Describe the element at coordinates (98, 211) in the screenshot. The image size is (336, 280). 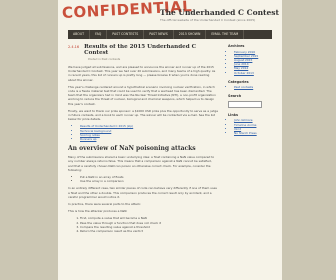
I see `section-paragraph: This is how the attacker produces a NaN:` at that location.